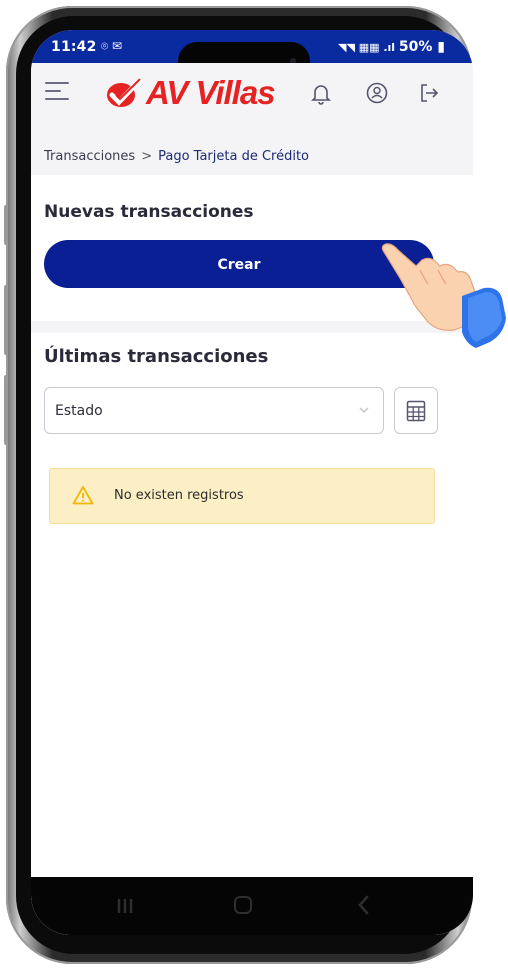  What do you see at coordinates (156, 356) in the screenshot?
I see `last-transactions-title: Últimas transacciones` at bounding box center [156, 356].